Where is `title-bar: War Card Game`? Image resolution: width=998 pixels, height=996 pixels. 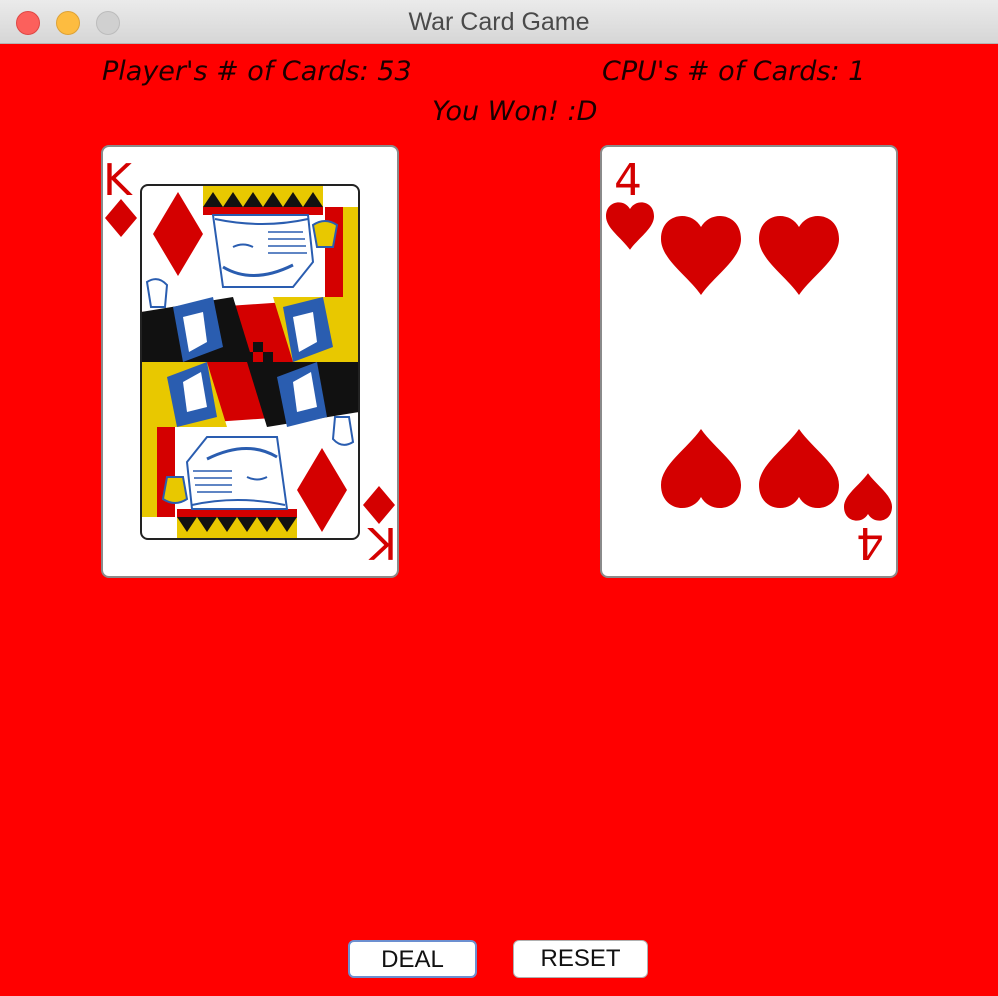 title-bar: War Card Game is located at coordinates (499, 22).